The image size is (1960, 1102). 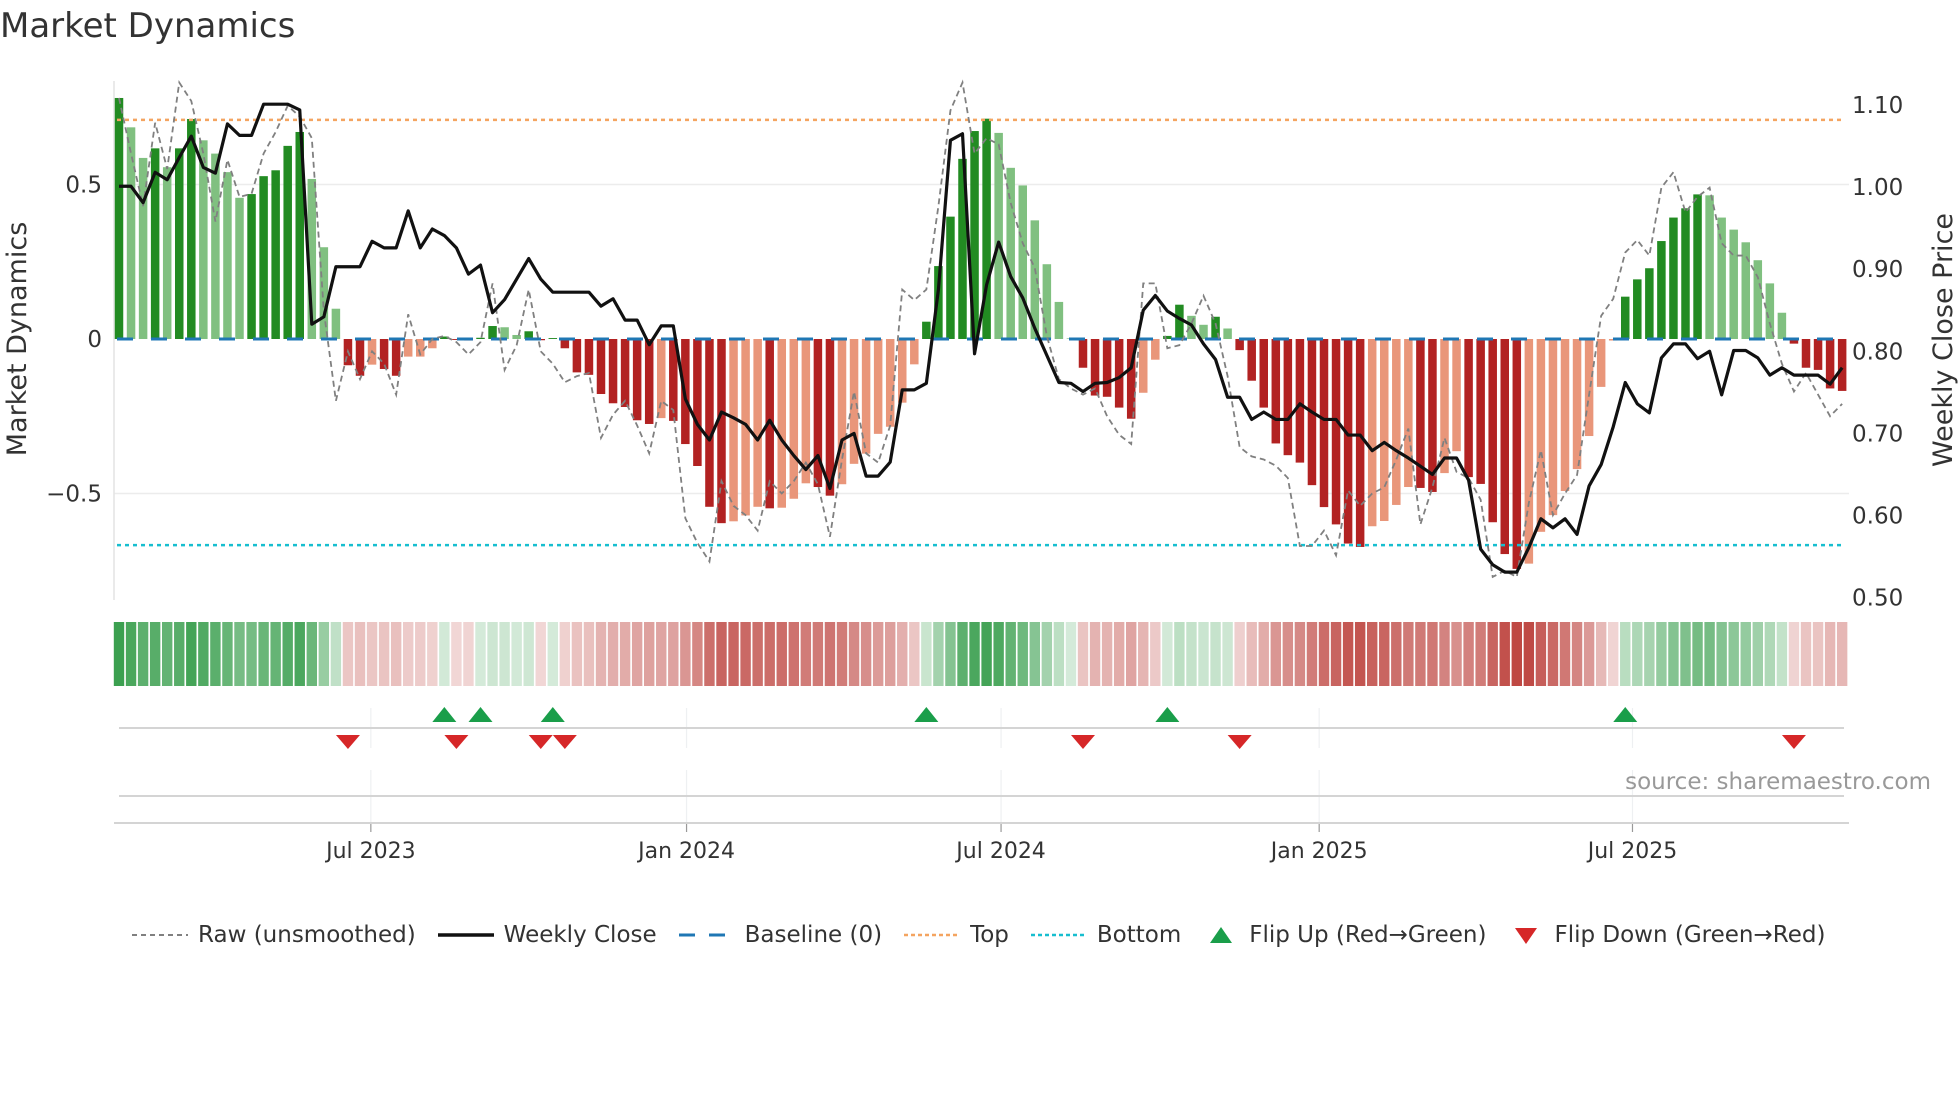 I want to click on legend-label: Flip Down (Green→Red), so click(x=1690, y=935).